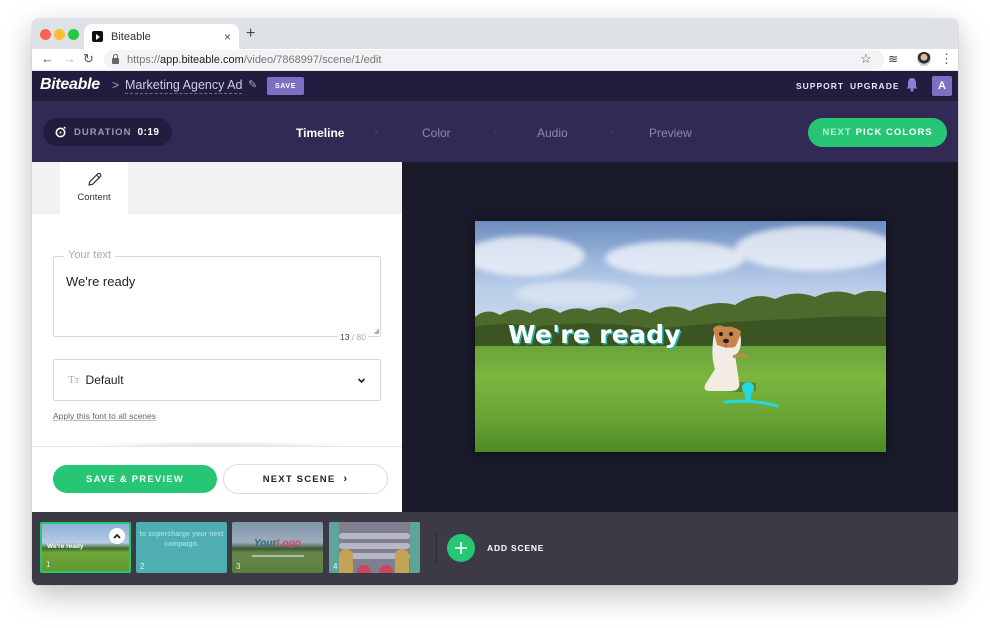  What do you see at coordinates (299, 479) in the screenshot?
I see `next-scene-label: NEXT SCENE` at bounding box center [299, 479].